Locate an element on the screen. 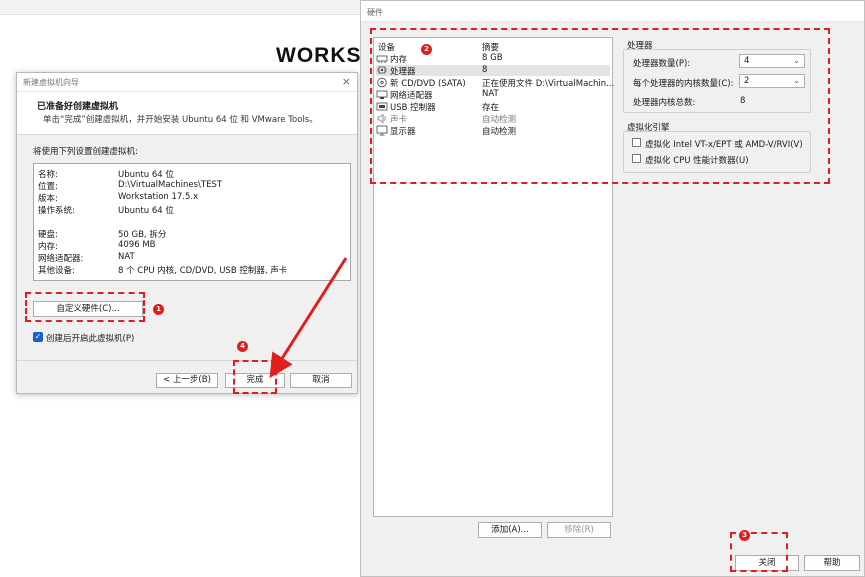 The width and height of the screenshot is (865, 577). annotation-badge-3: 3 is located at coordinates (744, 535).